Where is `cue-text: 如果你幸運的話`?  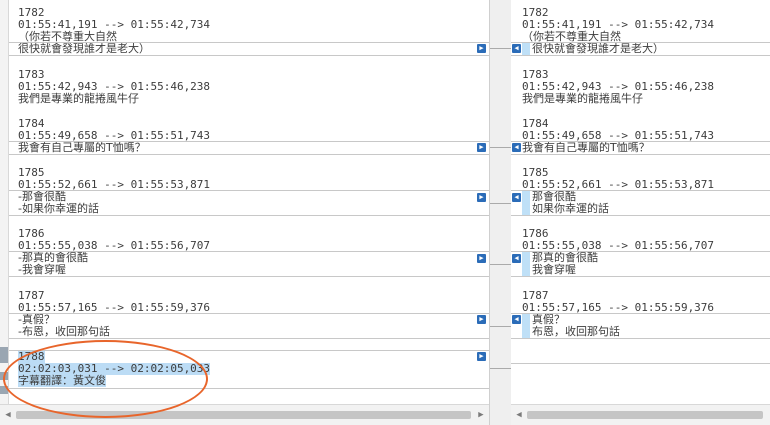 cue-text: 如果你幸運的話 is located at coordinates (570, 208).